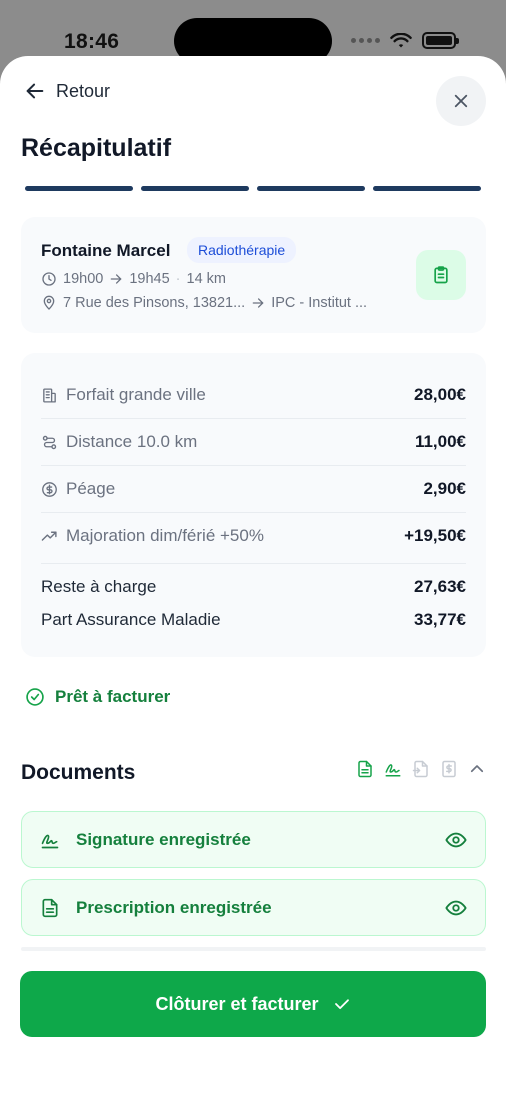  What do you see at coordinates (237, 1003) in the screenshot?
I see `cta-label: Clôturer et facturer` at bounding box center [237, 1003].